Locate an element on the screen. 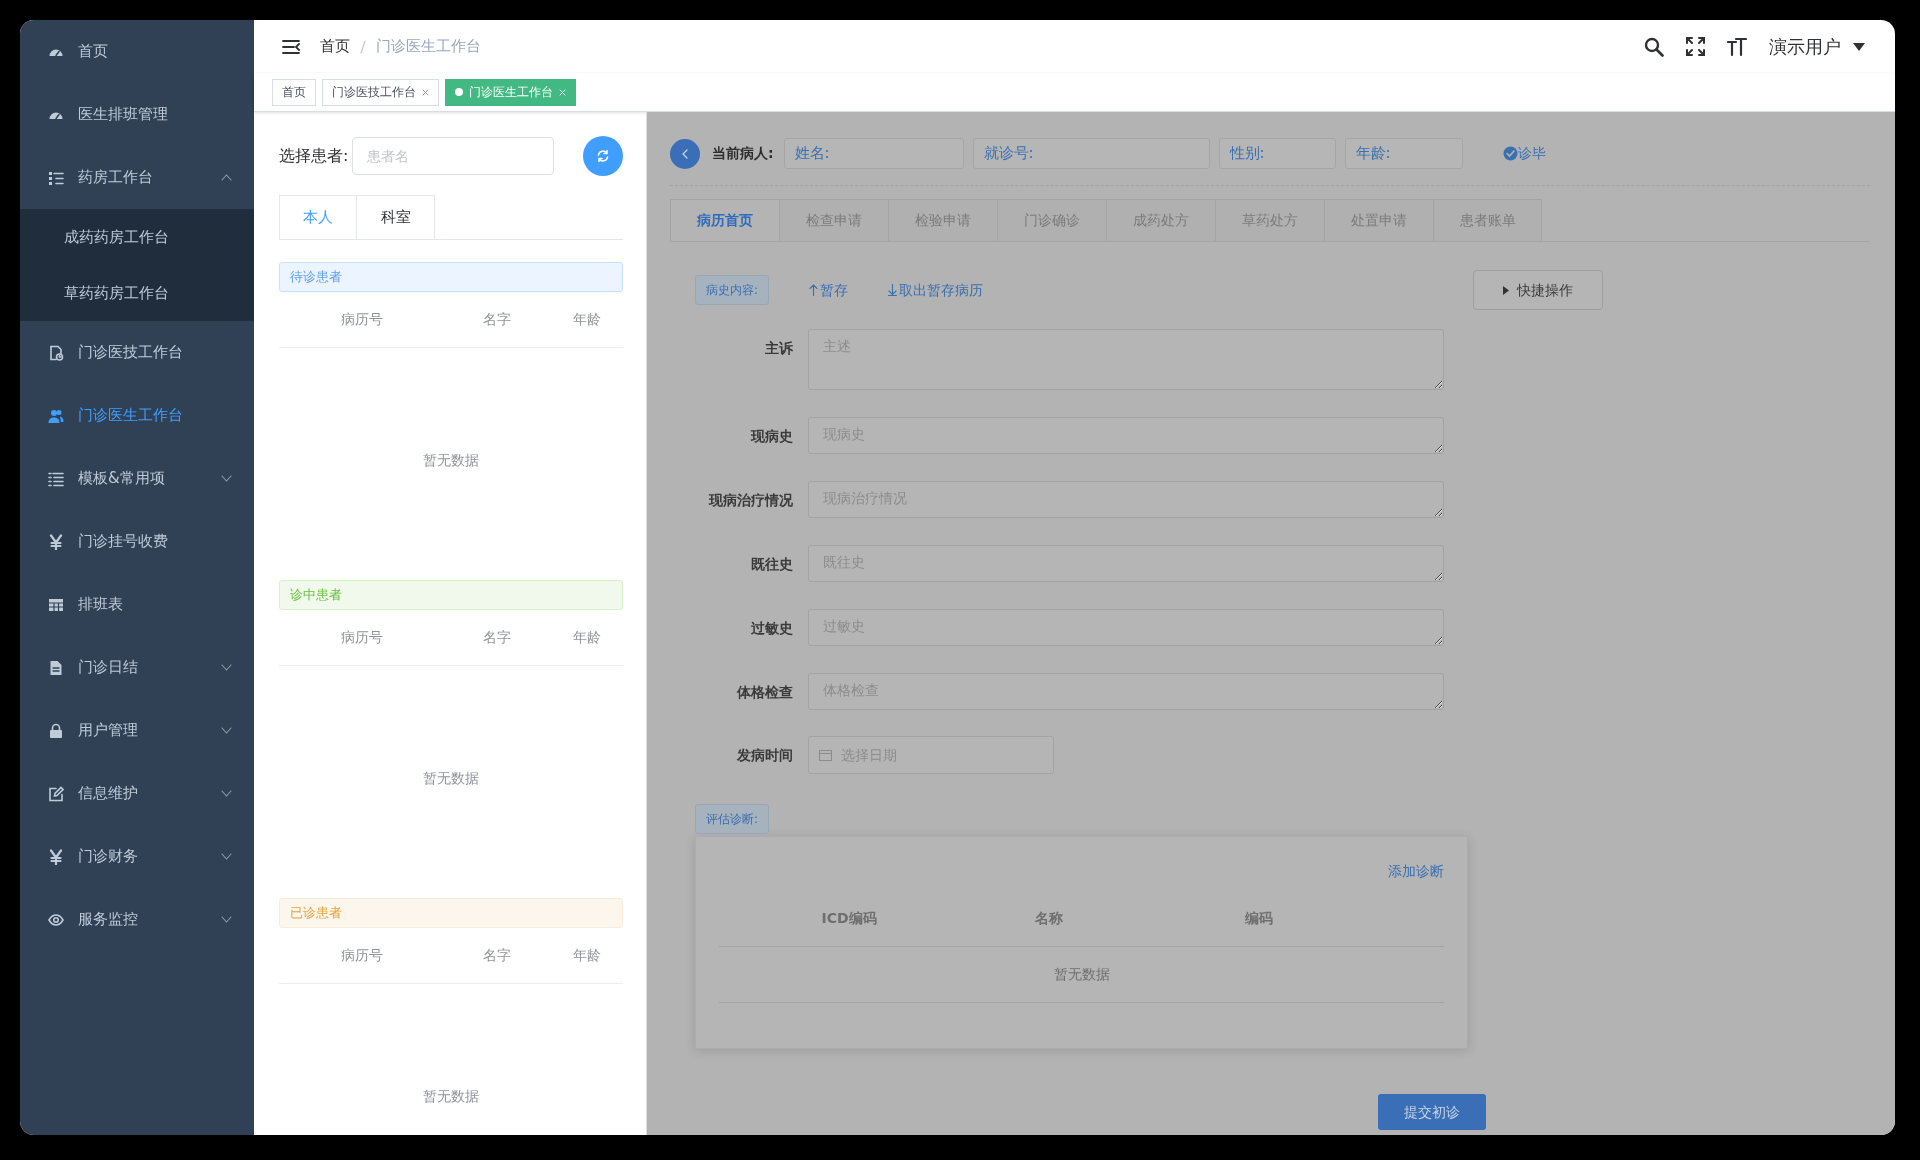 The width and height of the screenshot is (1920, 1160). table-icon is located at coordinates (56, 604).